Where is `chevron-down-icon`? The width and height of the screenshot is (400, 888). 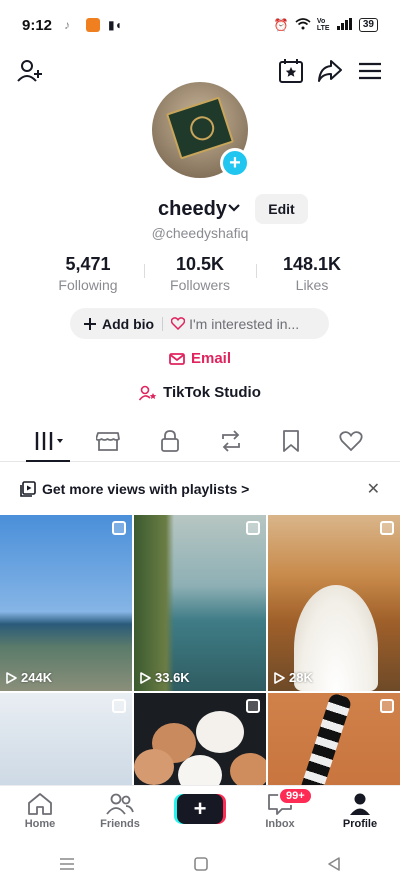
chevron-down-icon is located at coordinates (234, 210).